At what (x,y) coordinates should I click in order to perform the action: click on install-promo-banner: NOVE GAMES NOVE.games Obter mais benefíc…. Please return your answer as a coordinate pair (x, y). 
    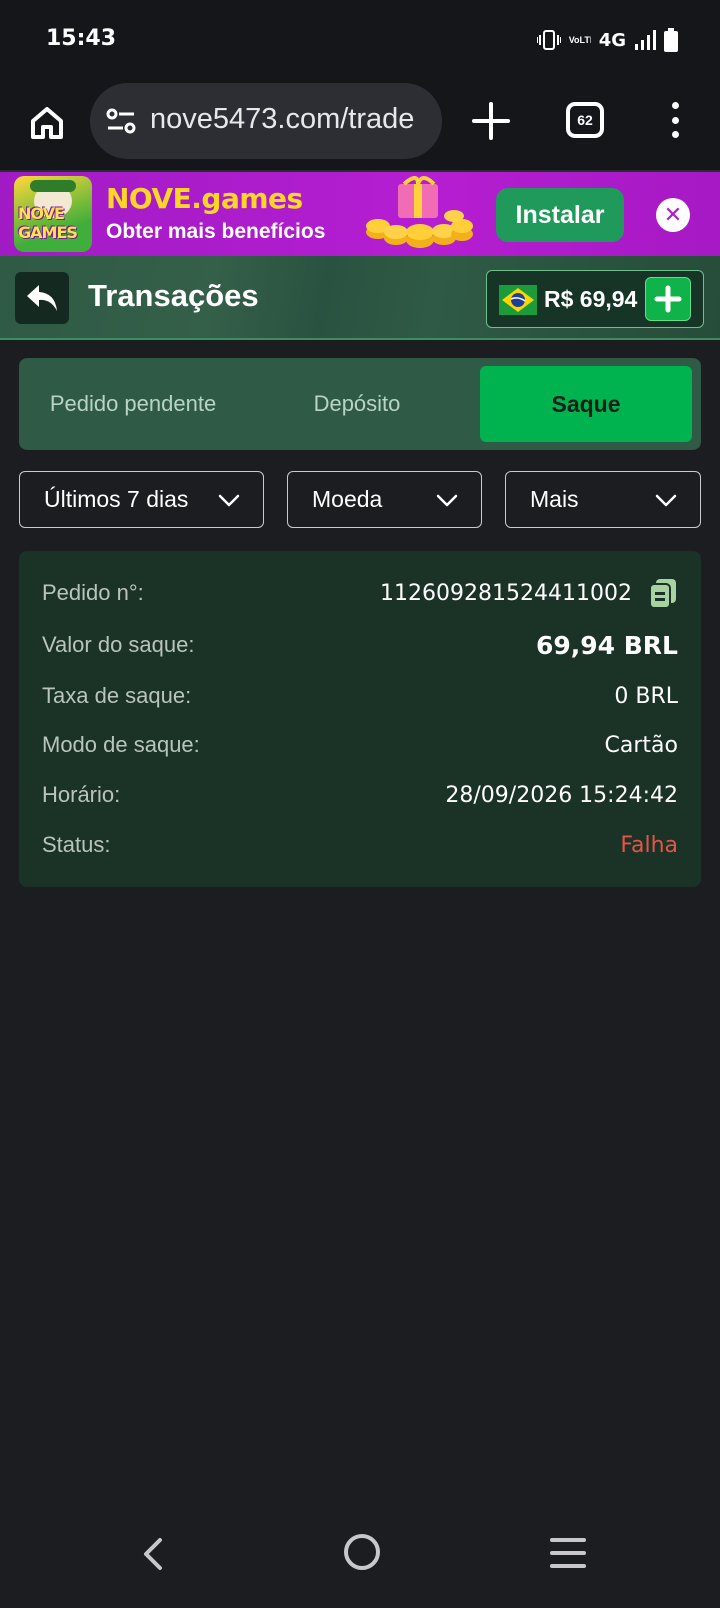
    Looking at the image, I should click on (360, 214).